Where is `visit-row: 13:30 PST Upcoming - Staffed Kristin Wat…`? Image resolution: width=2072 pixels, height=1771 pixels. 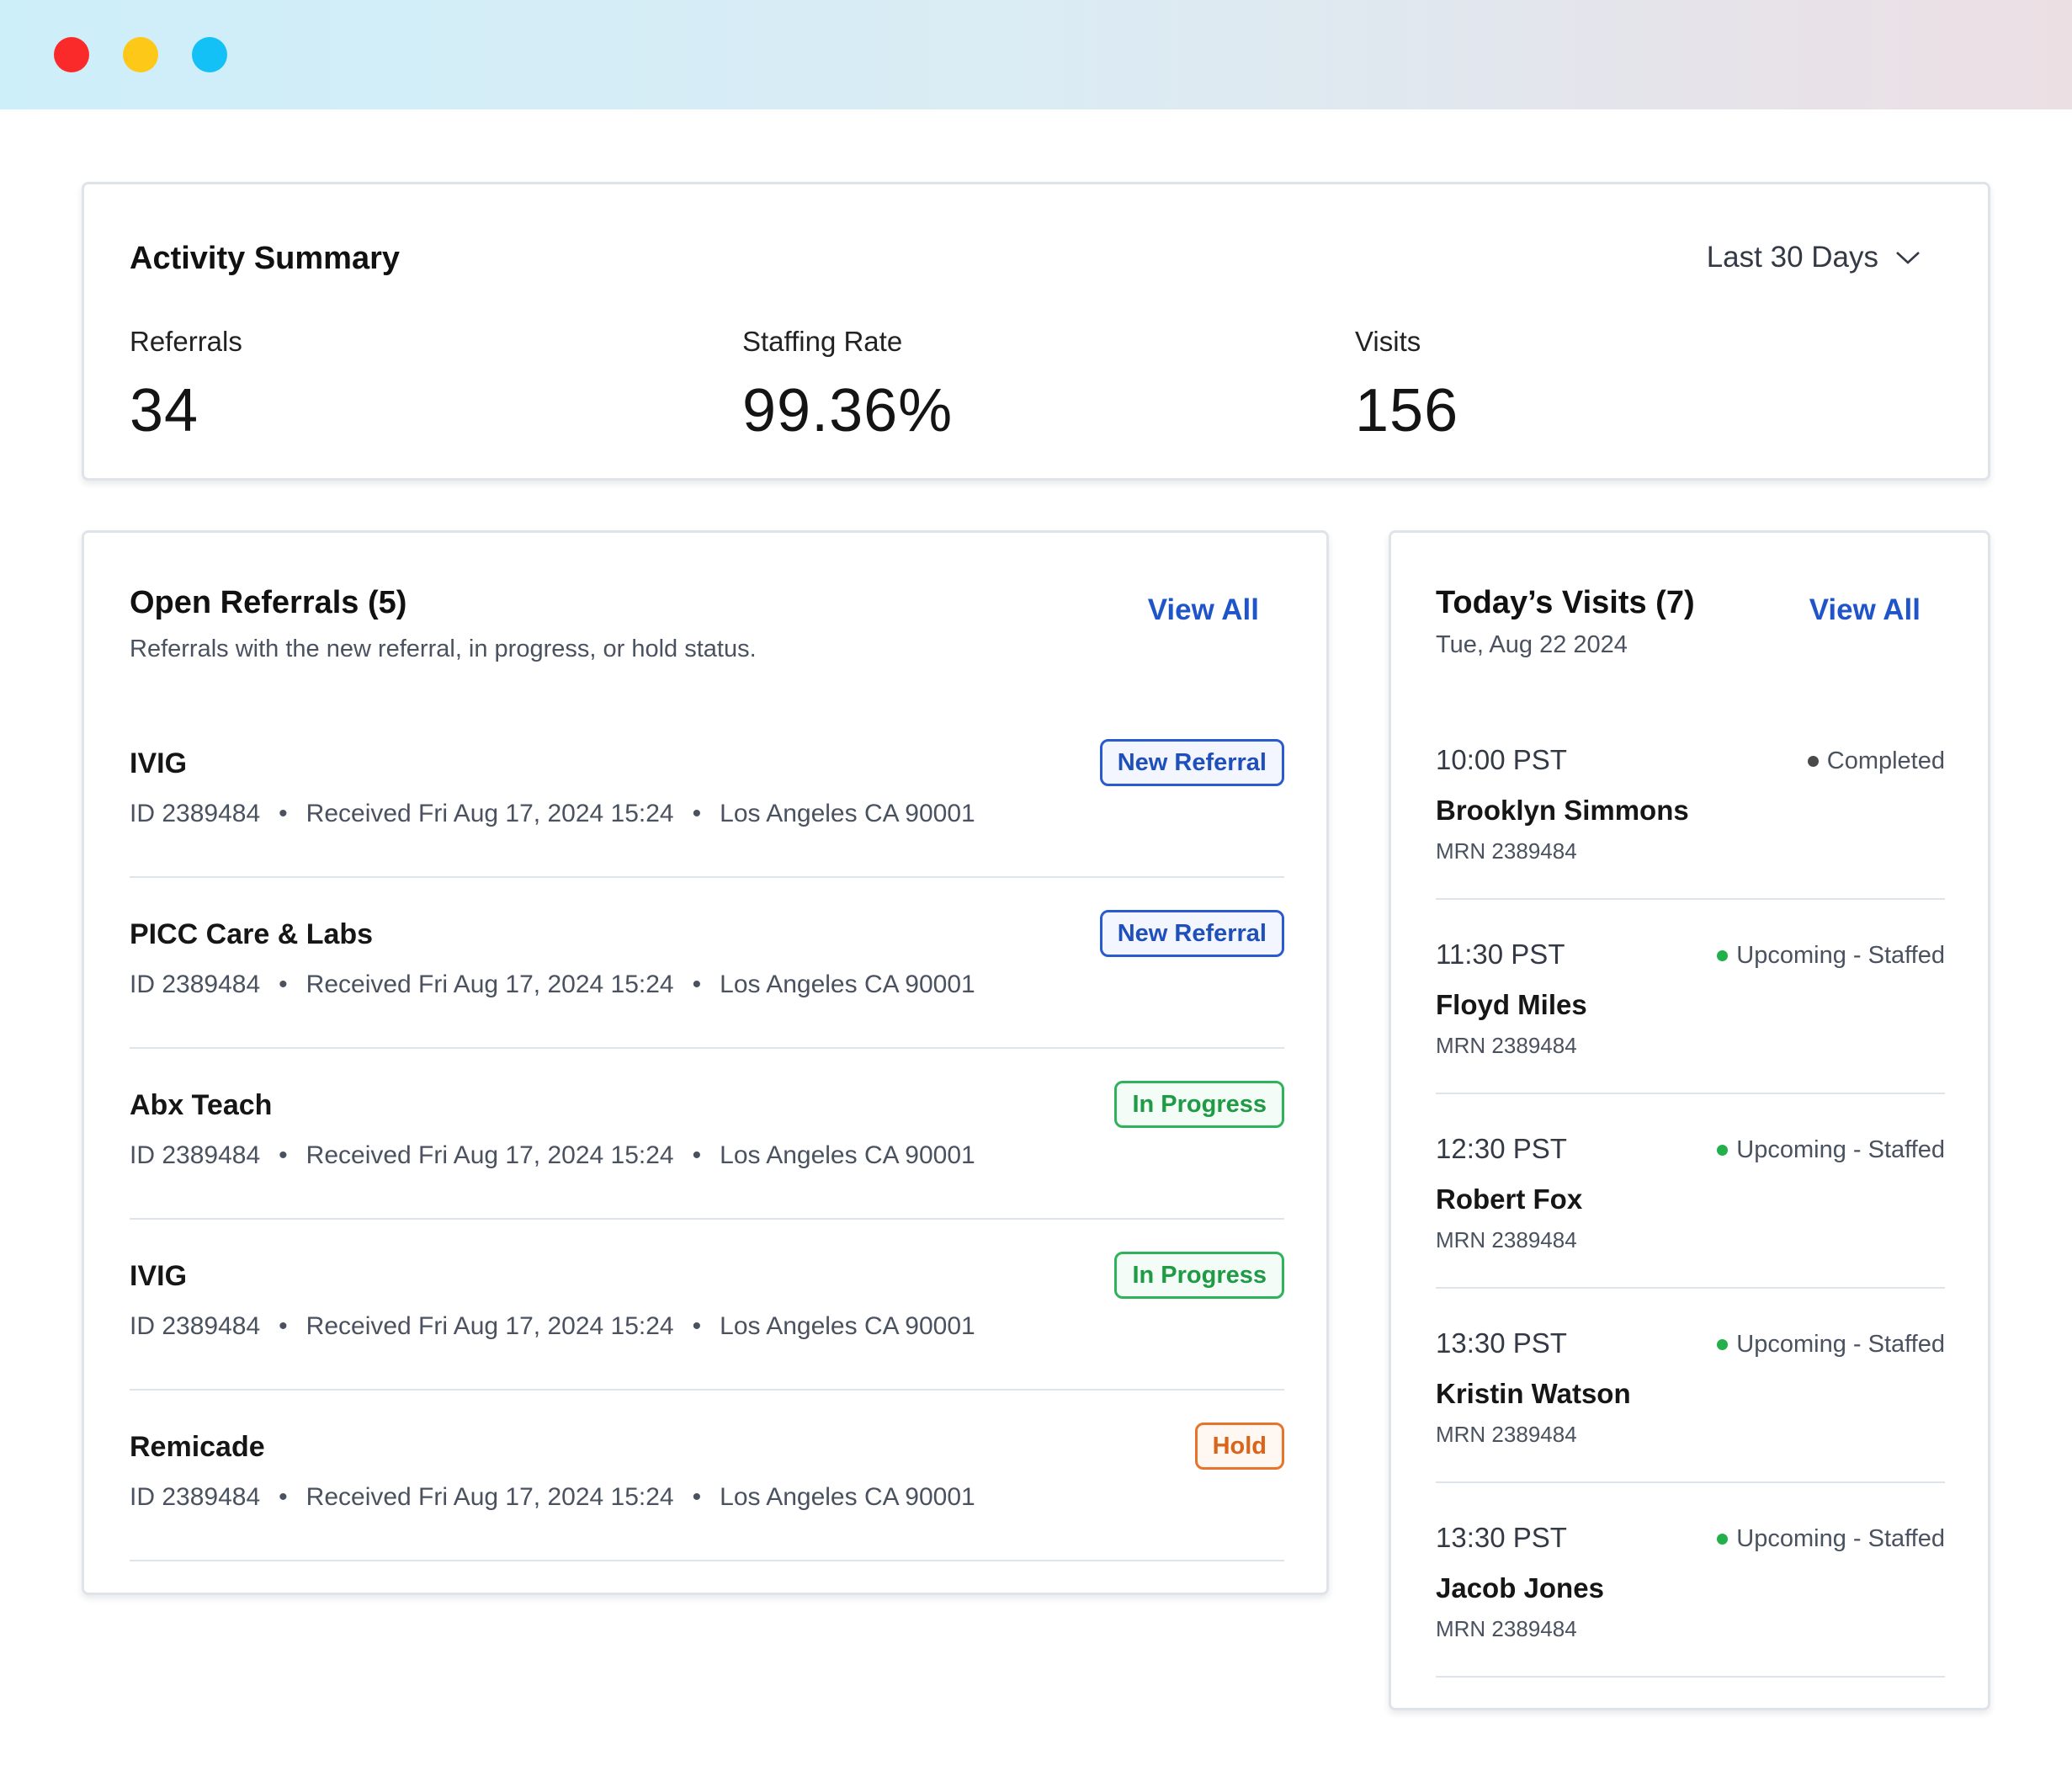 visit-row: 13:30 PST Upcoming - Staffed Kristin Wat… is located at coordinates (1690, 1386).